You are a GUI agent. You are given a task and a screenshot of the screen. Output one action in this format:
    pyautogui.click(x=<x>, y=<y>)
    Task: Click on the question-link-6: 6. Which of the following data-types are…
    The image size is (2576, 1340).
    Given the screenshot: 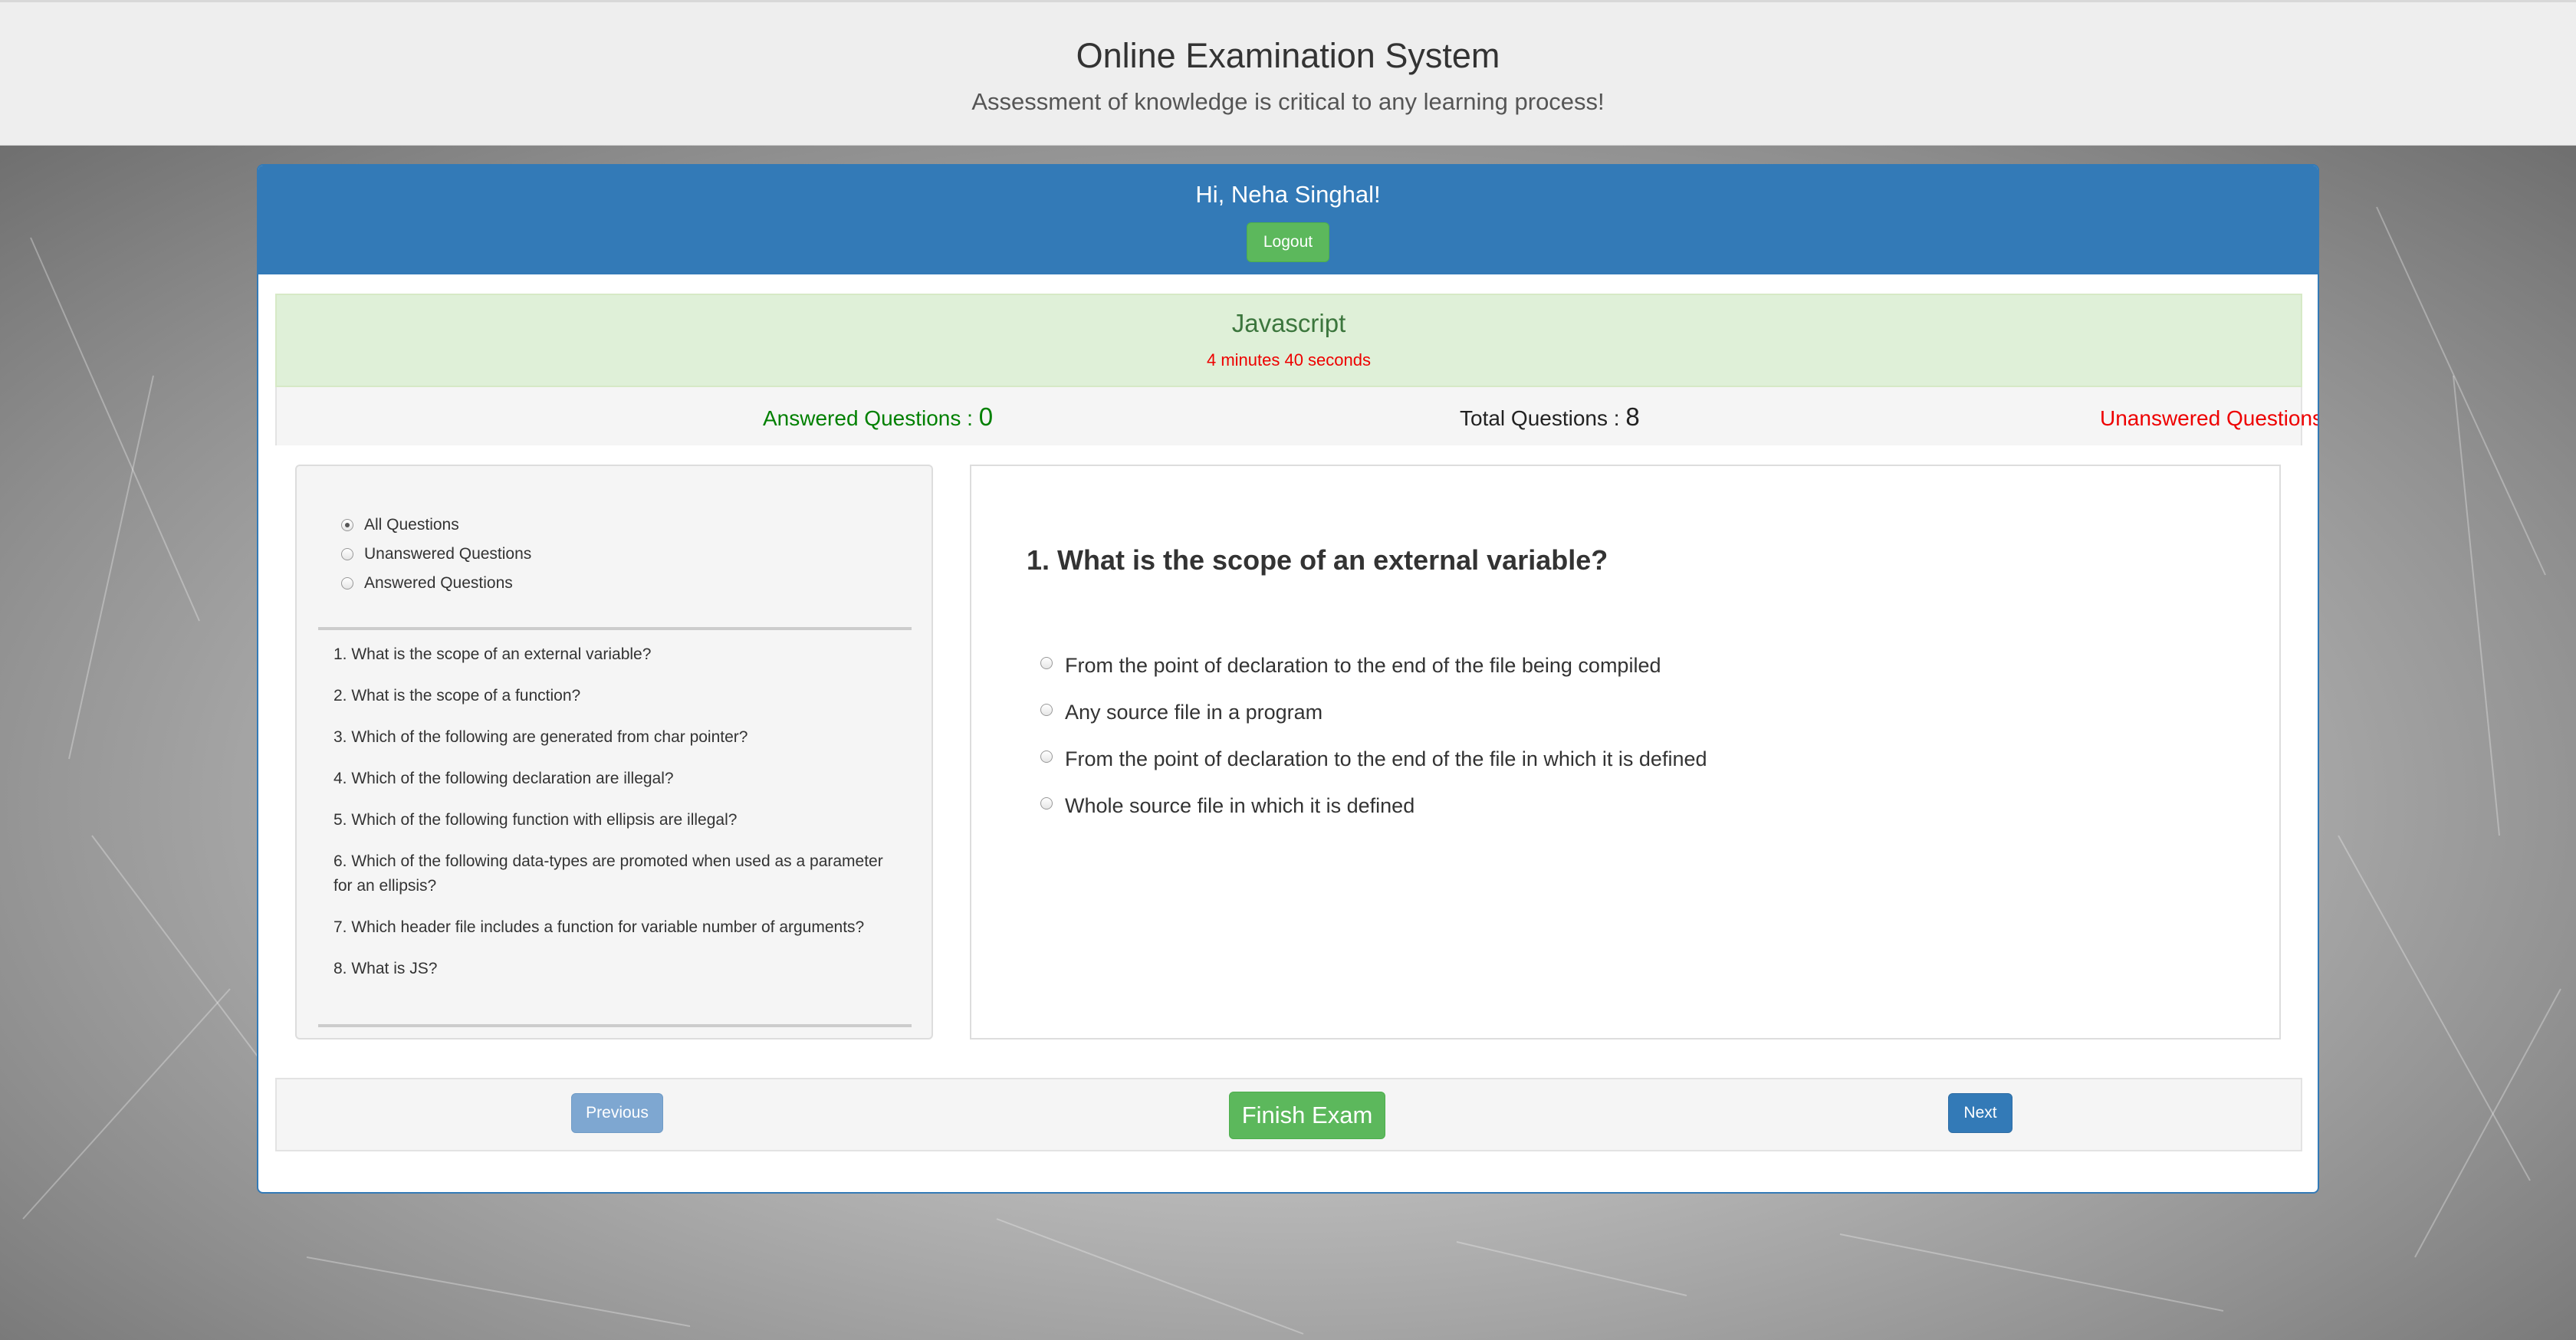 What is the action you would take?
    pyautogui.click(x=617, y=873)
    